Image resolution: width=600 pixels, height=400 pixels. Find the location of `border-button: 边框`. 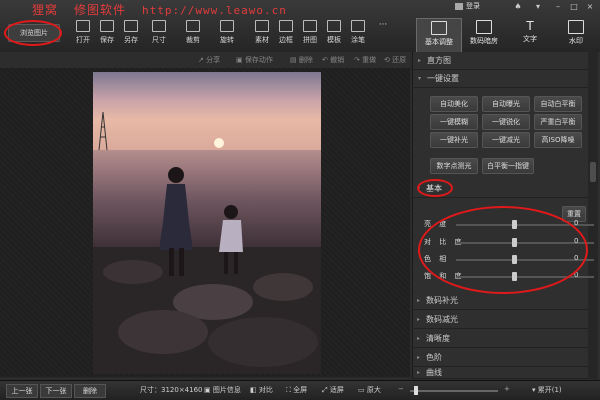

border-button: 边框 is located at coordinates (286, 32).